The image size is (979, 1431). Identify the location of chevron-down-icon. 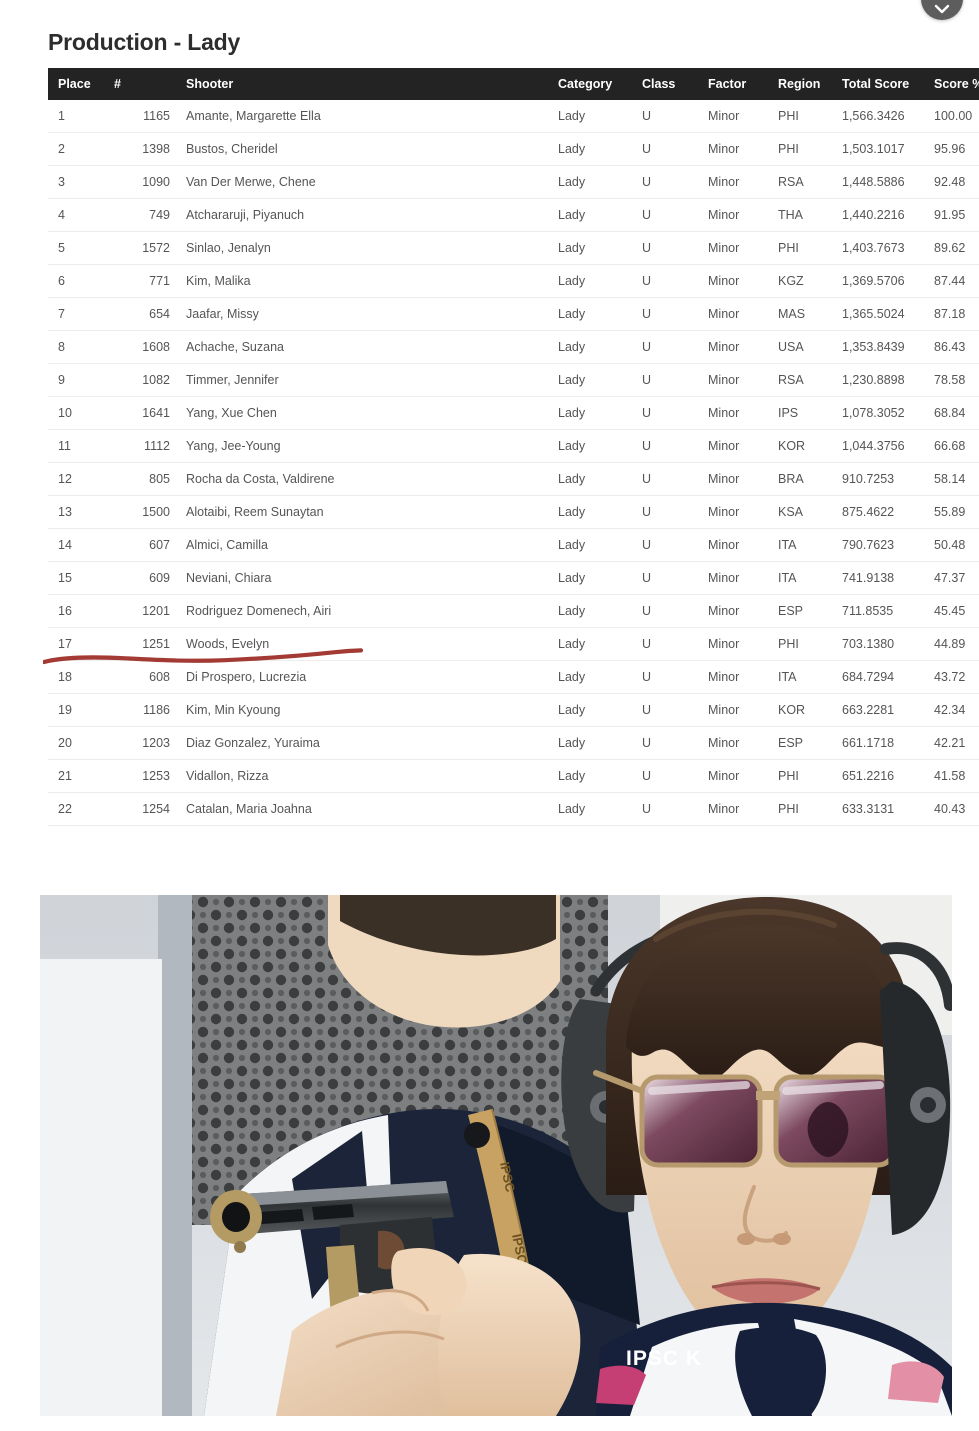
(942, 9).